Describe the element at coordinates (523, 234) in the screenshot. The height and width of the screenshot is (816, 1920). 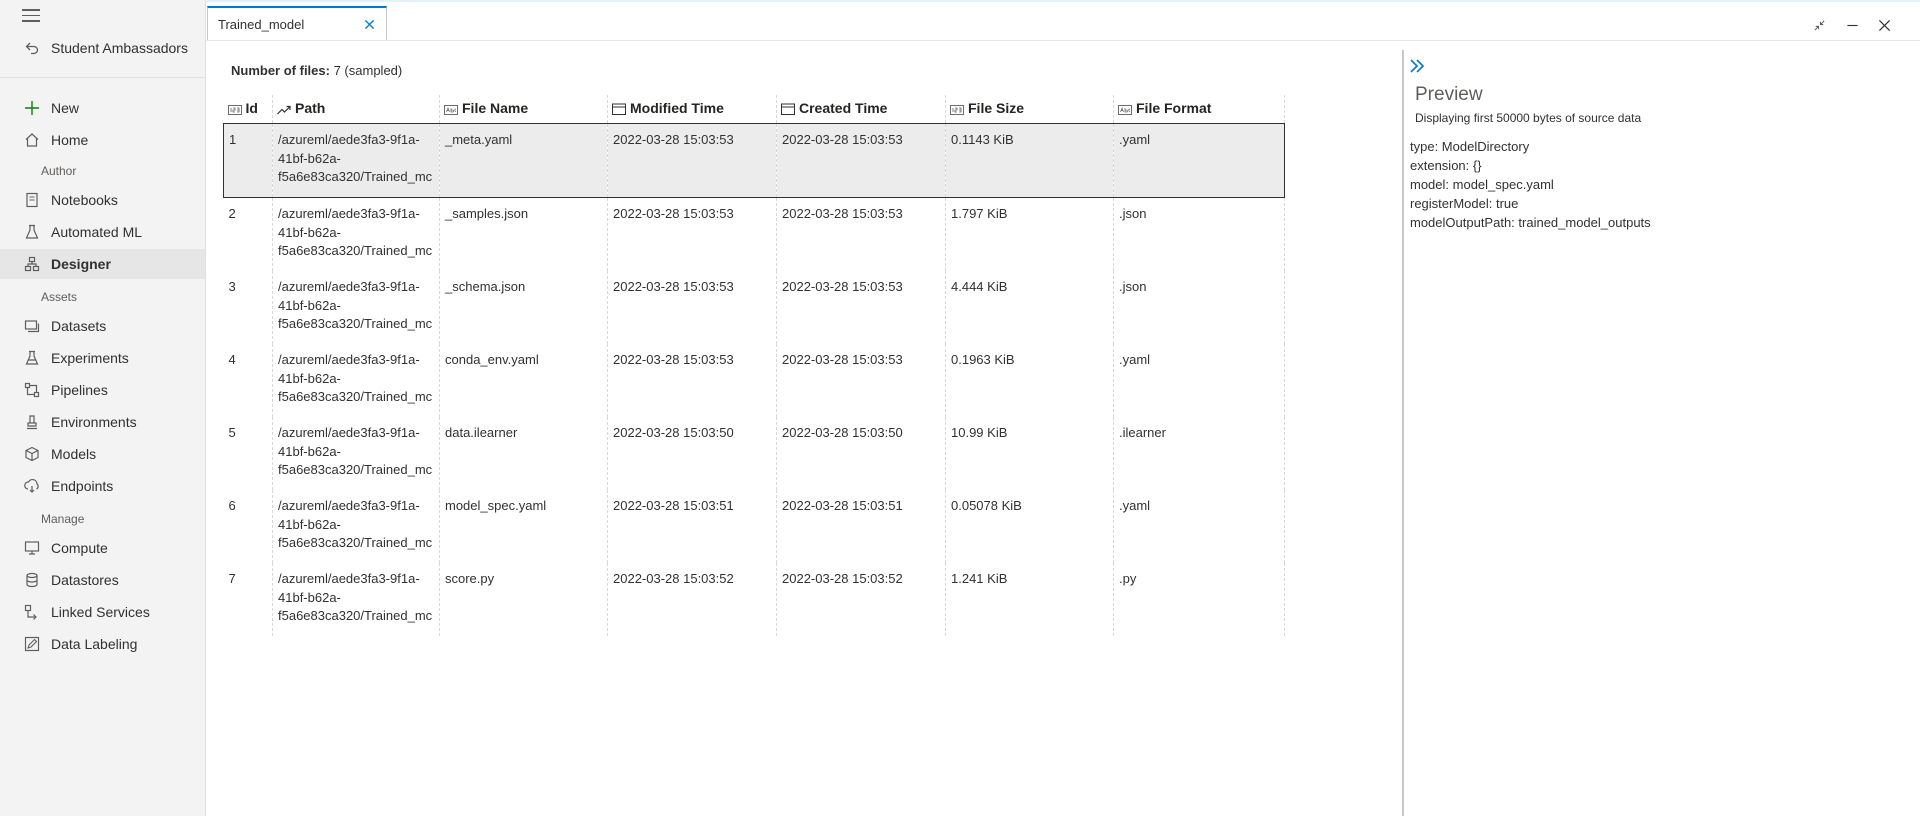
I see `cell-file-name: _samples.json` at that location.